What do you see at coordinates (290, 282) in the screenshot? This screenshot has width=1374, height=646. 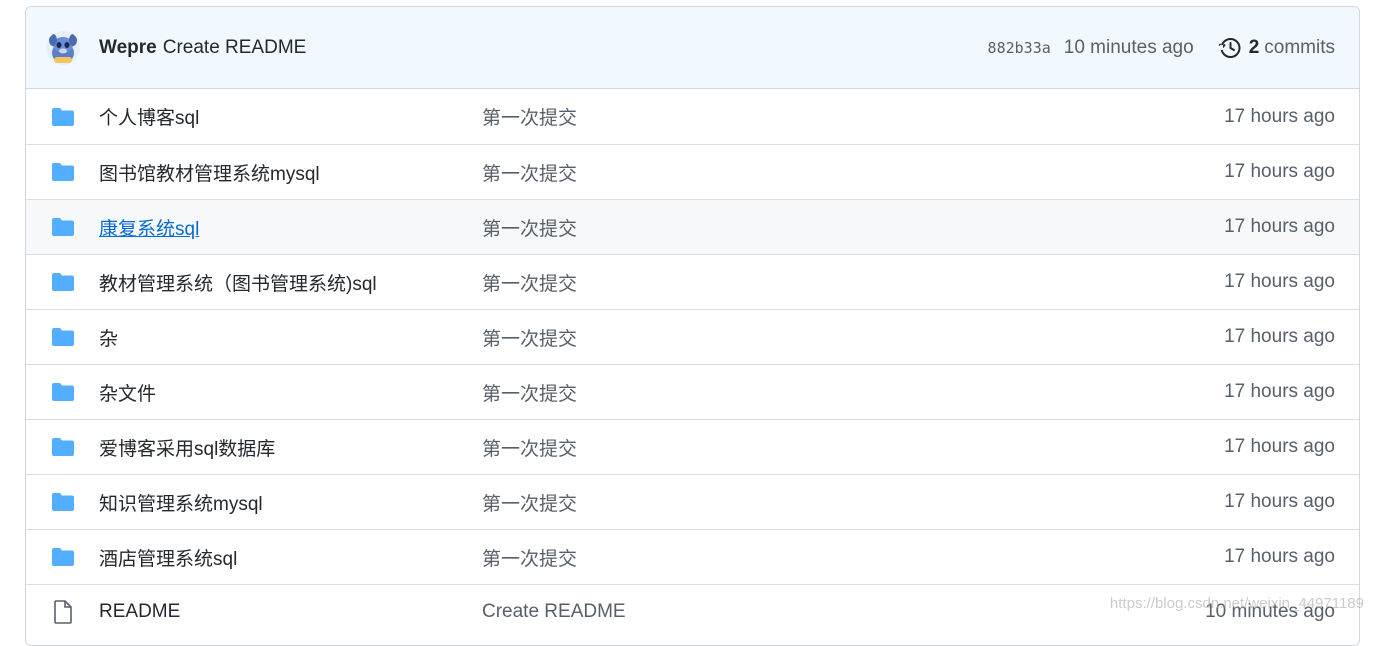 I see `file-name-link: 教材管理系统（图书管理系统)sql` at bounding box center [290, 282].